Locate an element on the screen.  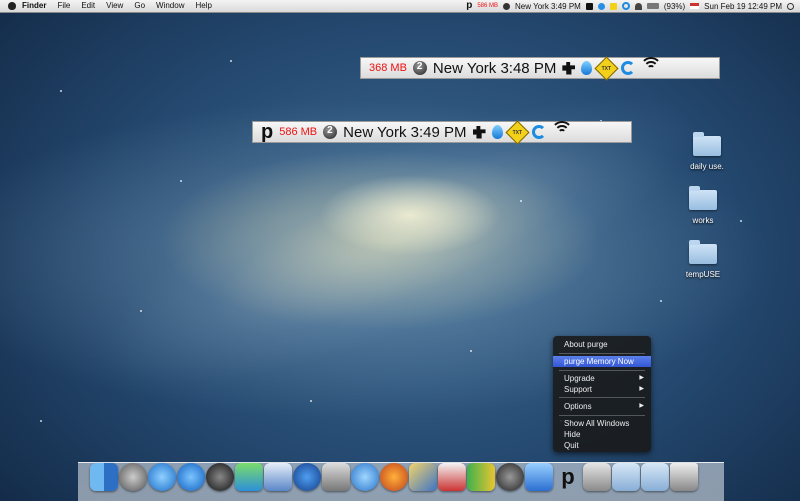
rocket-icon is located at coordinates (133, 477).